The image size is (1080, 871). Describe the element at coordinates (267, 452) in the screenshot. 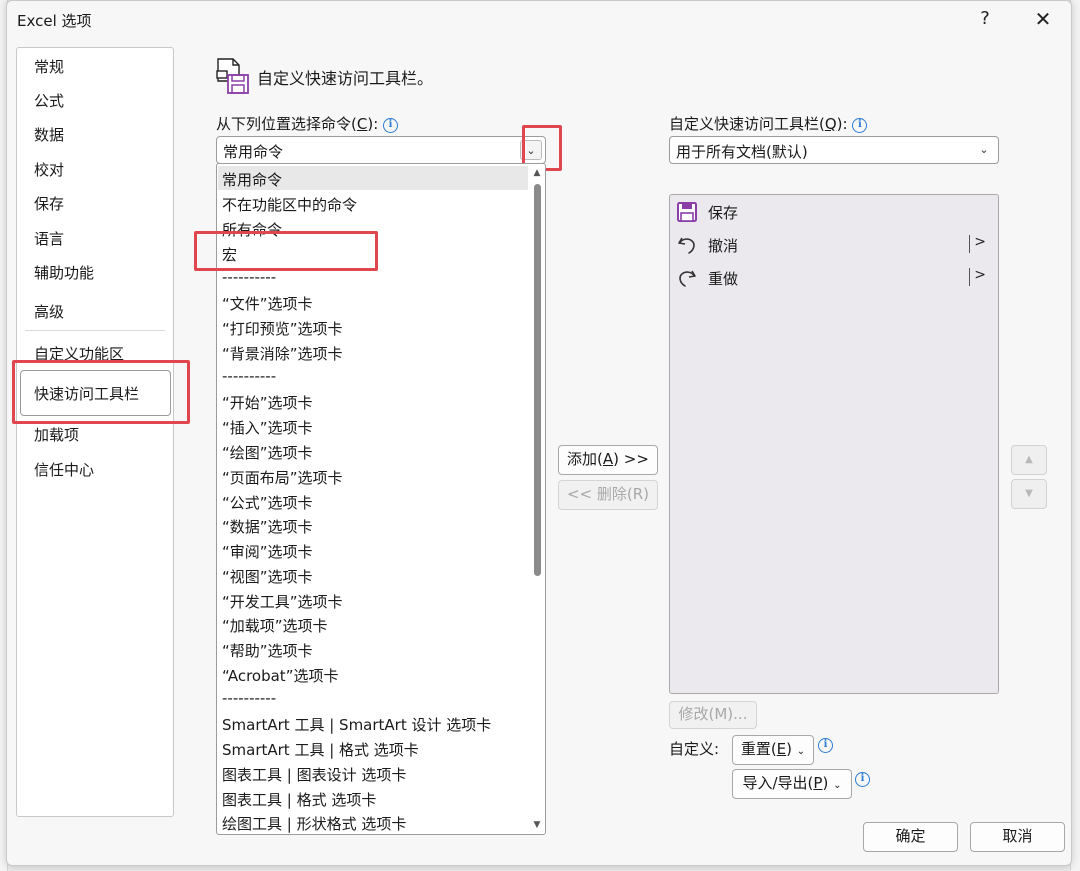

I see `dropdown-option: “绘图”选项卡` at that location.